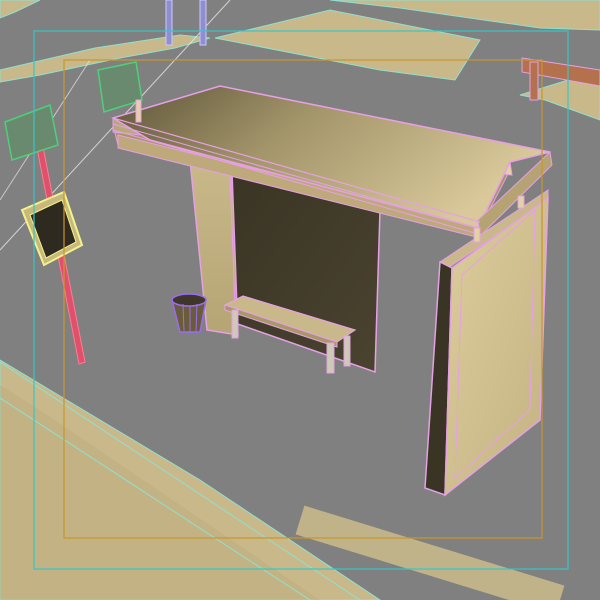 Image resolution: width=600 pixels, height=600 pixels. Describe the element at coordinates (486, 343) in the screenshot. I see `shelter-side-panel` at that location.